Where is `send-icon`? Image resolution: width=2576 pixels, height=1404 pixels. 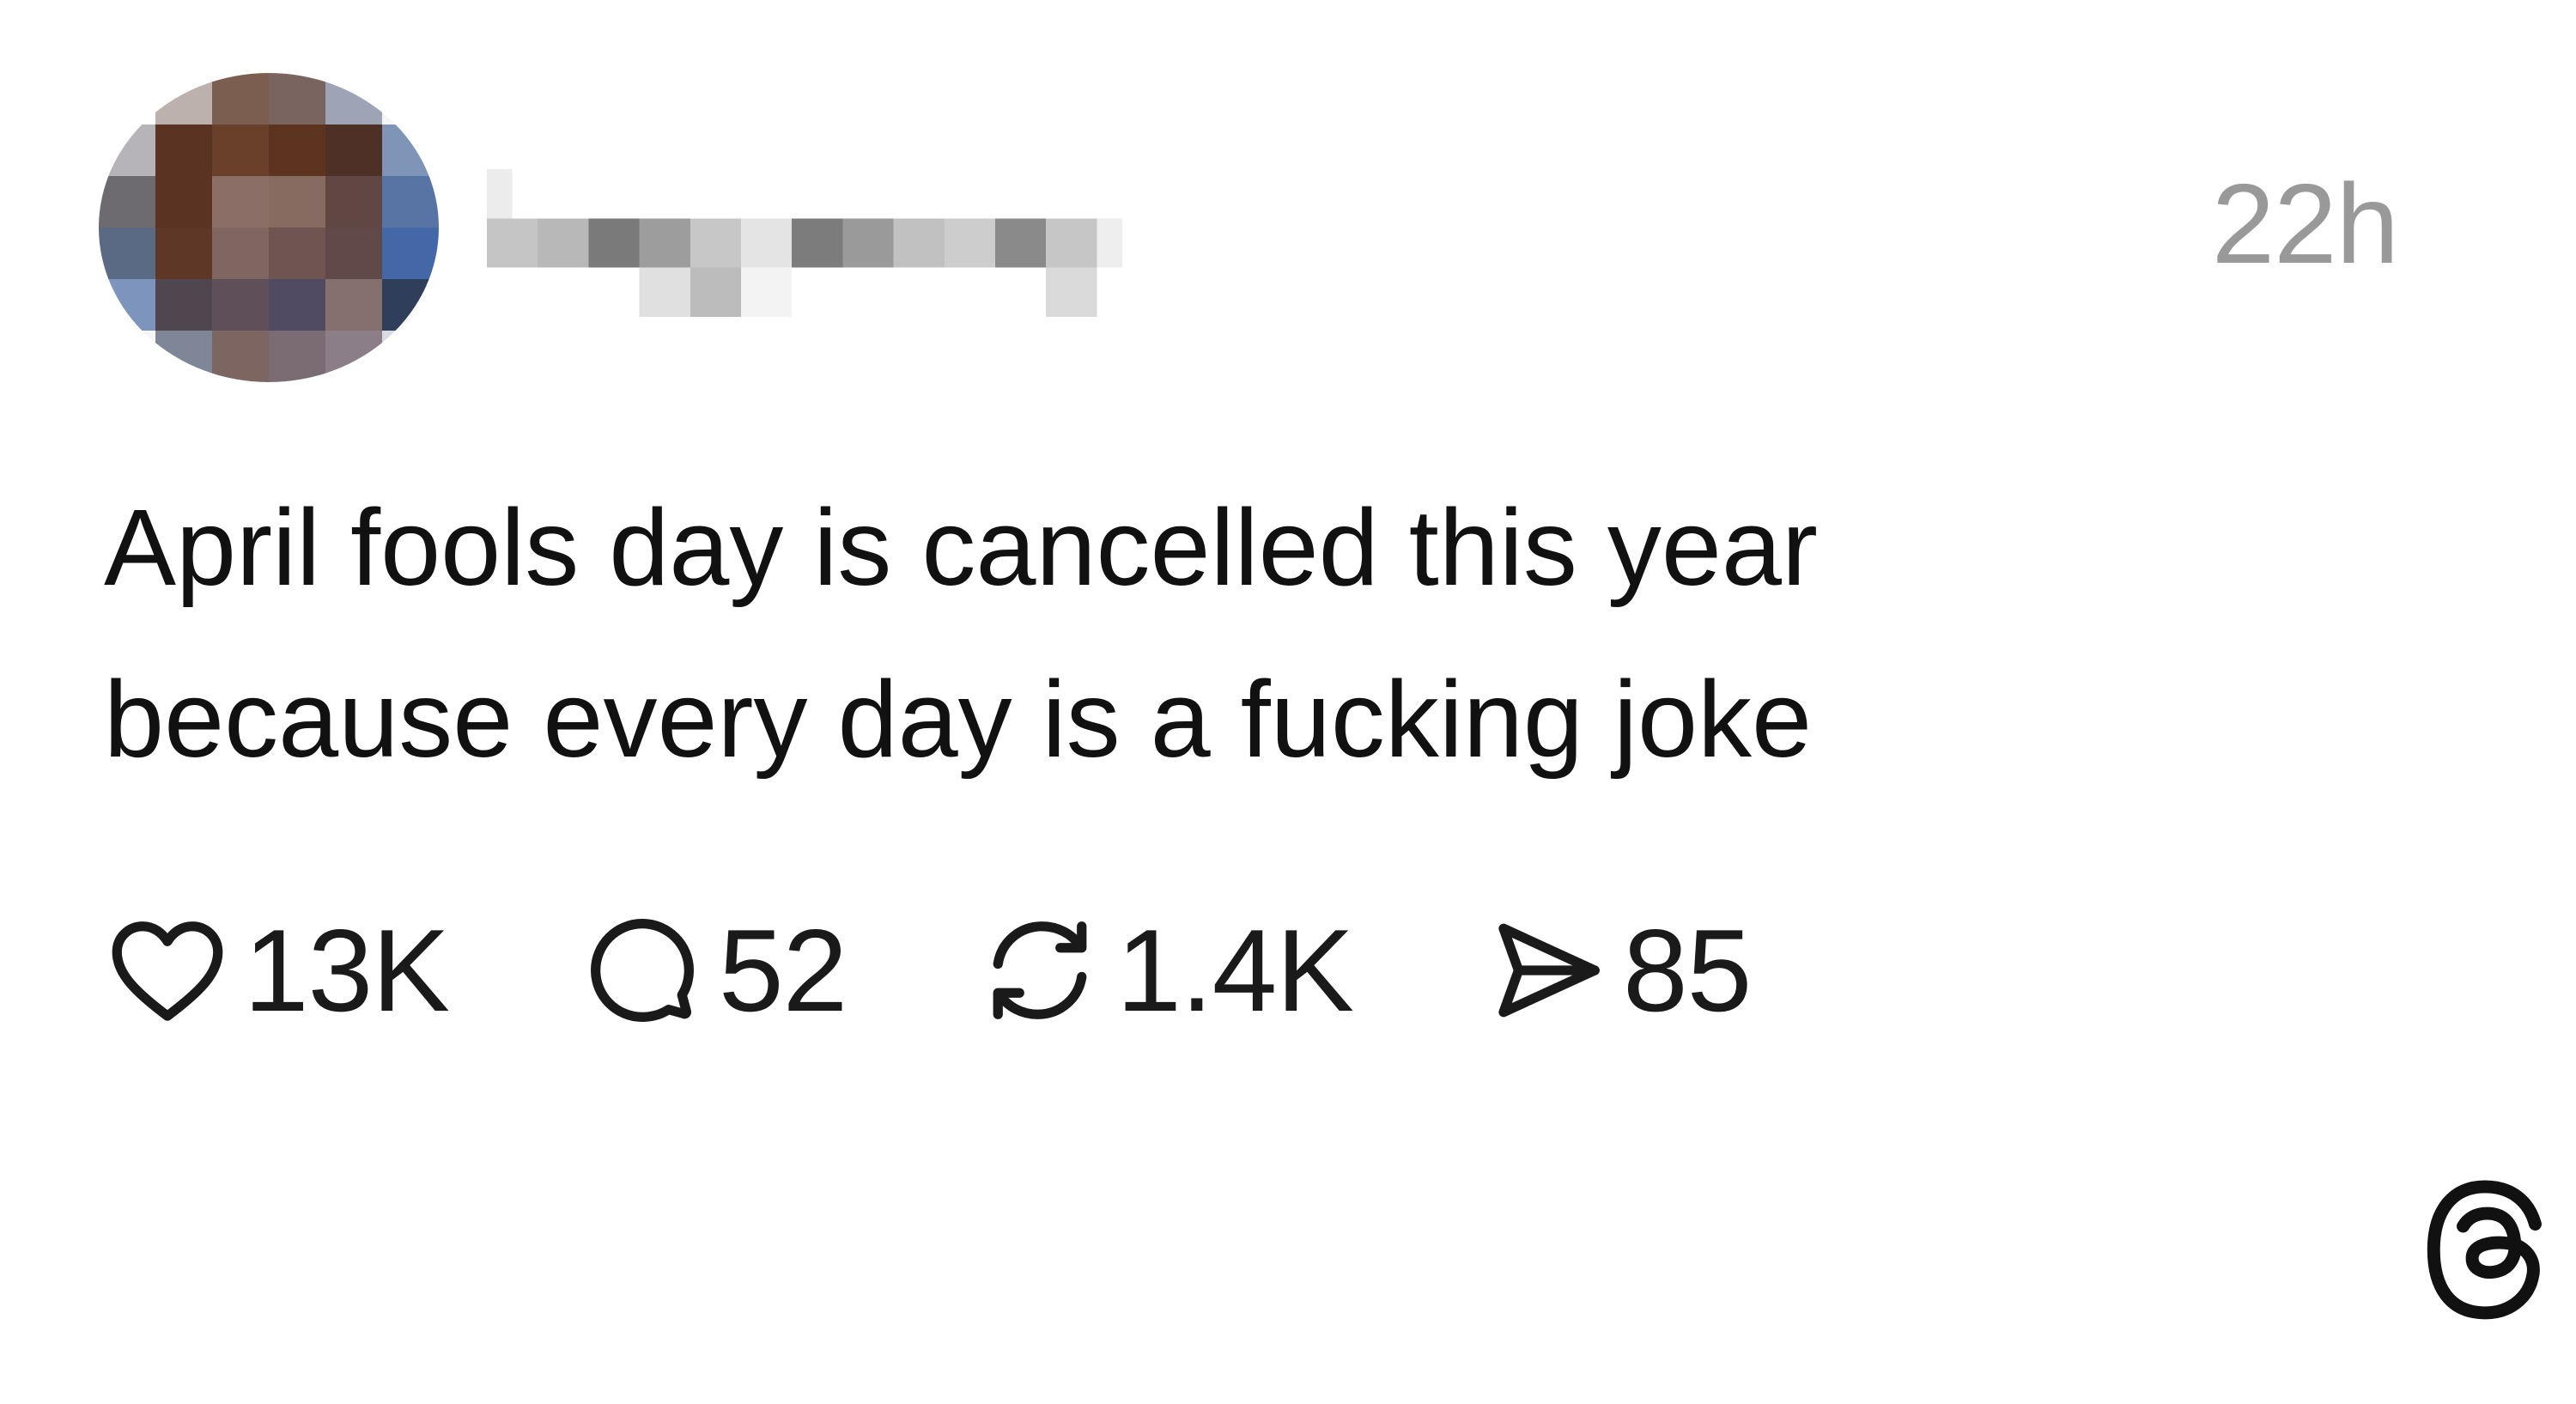 send-icon is located at coordinates (1546, 971).